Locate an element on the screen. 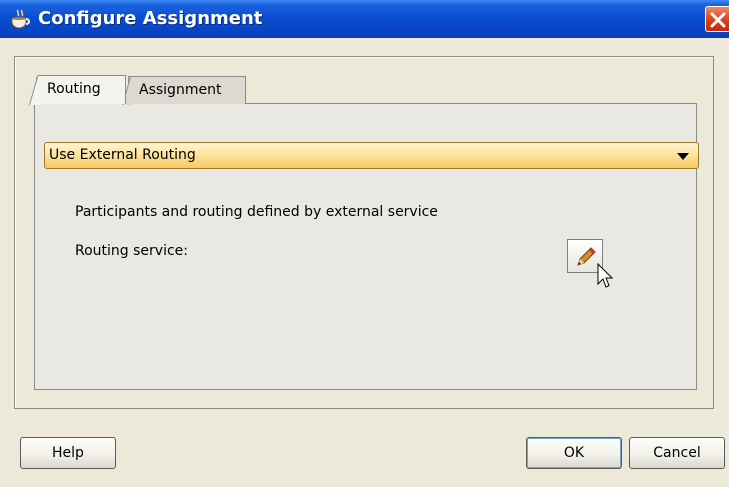 The height and width of the screenshot is (487, 729). cancel-button-label: Cancel is located at coordinates (677, 453).